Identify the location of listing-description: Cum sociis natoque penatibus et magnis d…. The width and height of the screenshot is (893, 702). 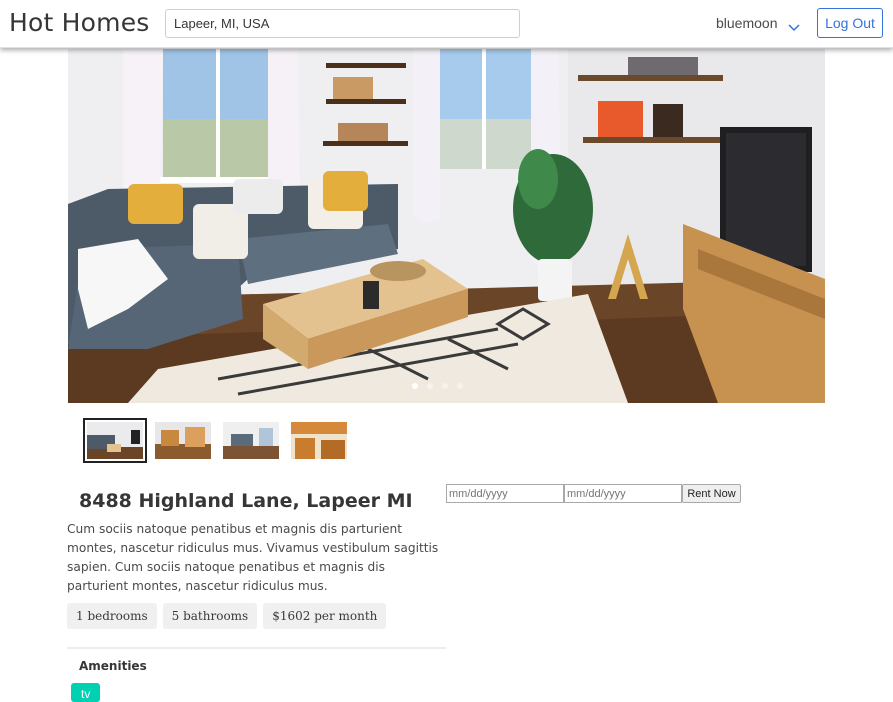
(253, 557).